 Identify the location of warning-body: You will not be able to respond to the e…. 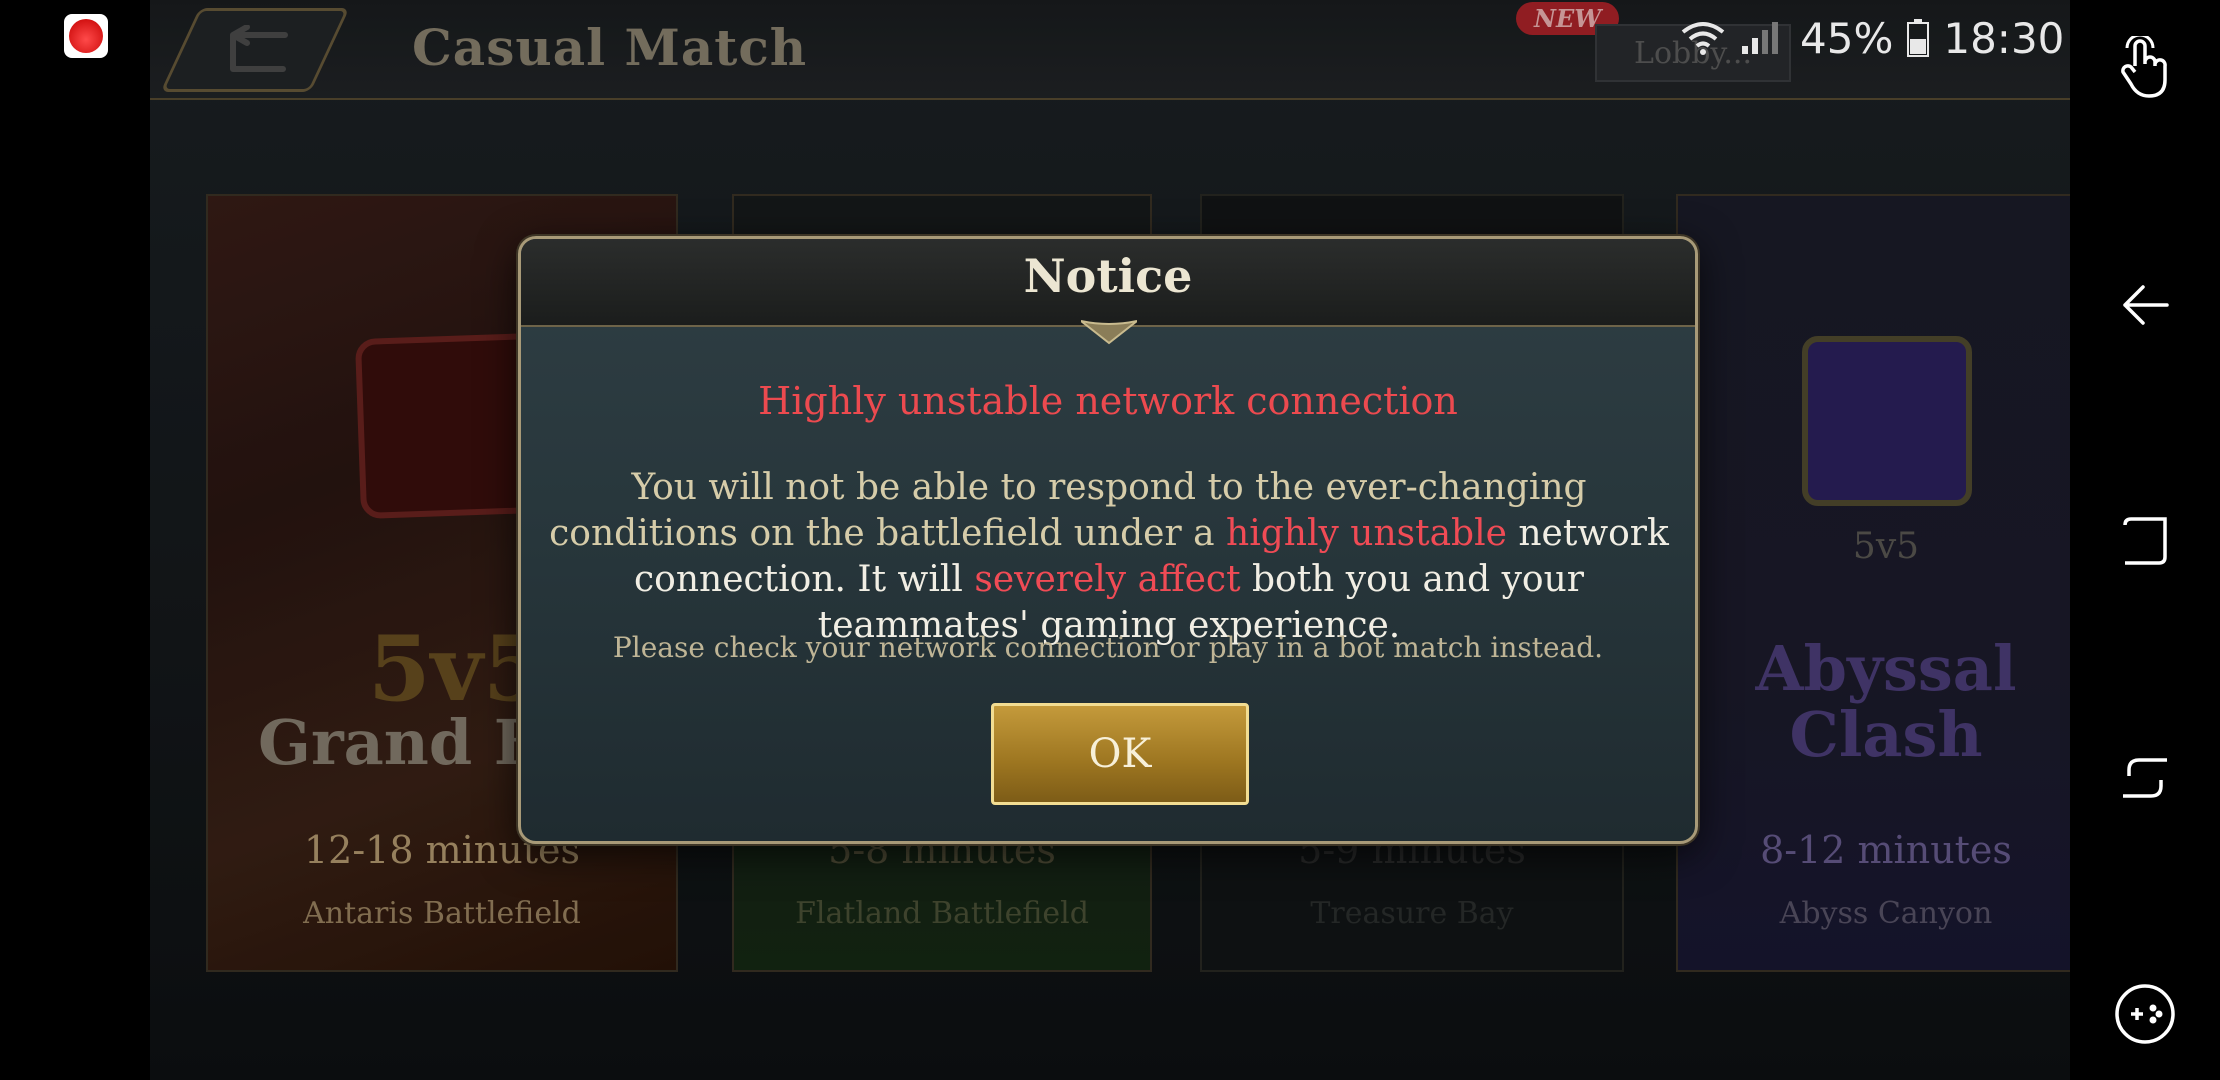
(1109, 557).